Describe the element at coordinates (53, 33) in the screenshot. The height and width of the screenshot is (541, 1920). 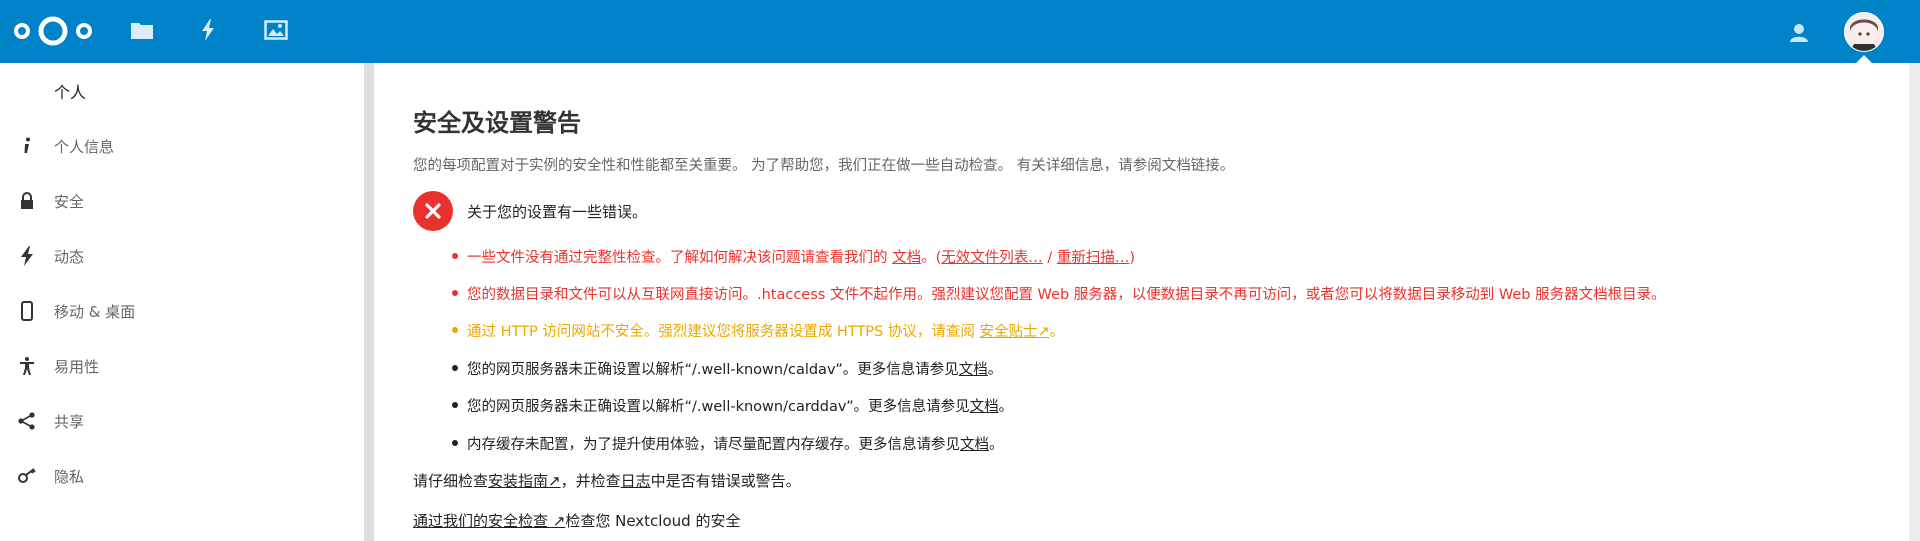
I see `nextcloud-logo` at that location.